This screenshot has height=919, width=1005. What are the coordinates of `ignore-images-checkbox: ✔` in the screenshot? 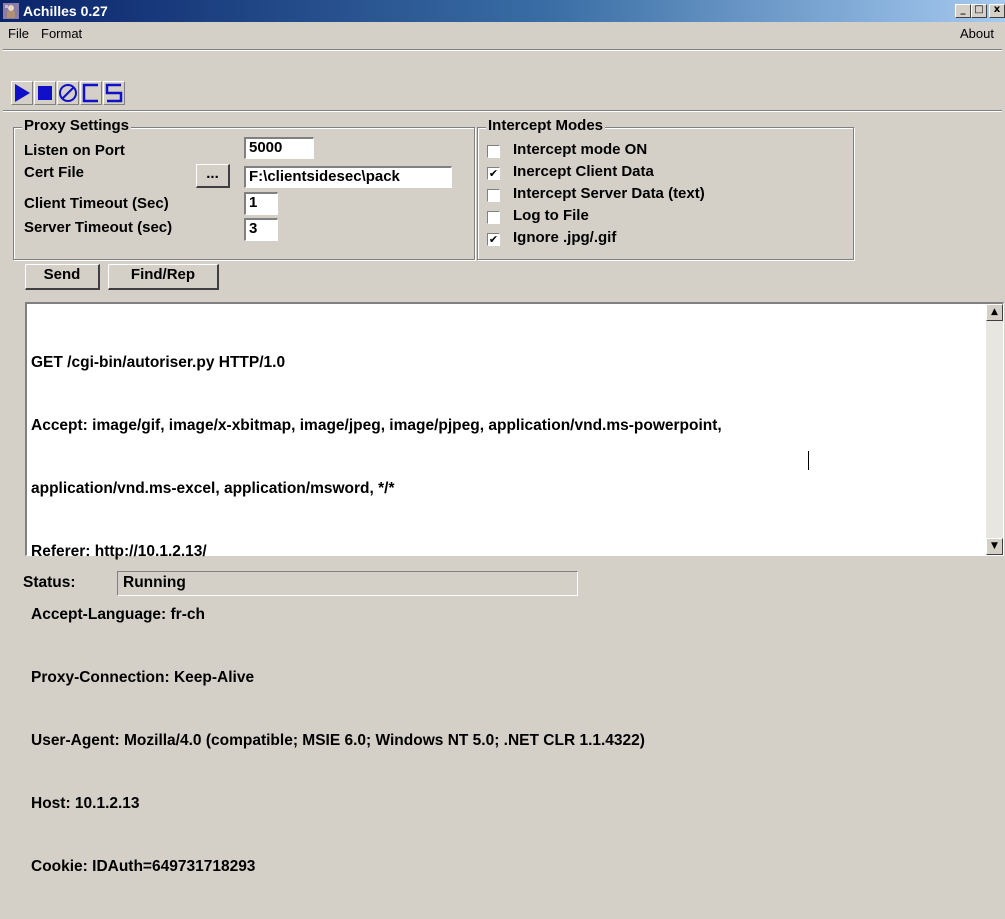 It's located at (493, 239).